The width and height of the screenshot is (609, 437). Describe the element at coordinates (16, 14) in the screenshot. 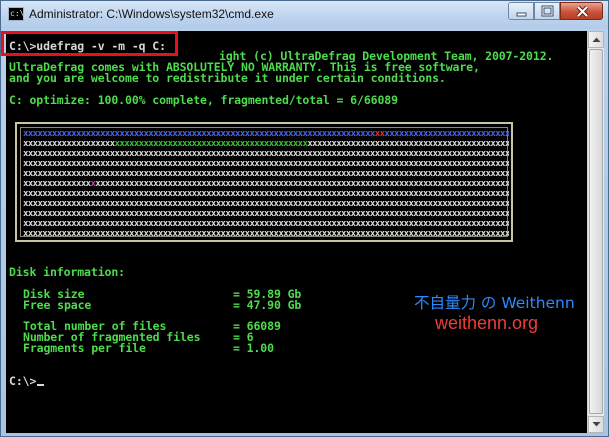

I see `cmd-icon: c:\` at that location.